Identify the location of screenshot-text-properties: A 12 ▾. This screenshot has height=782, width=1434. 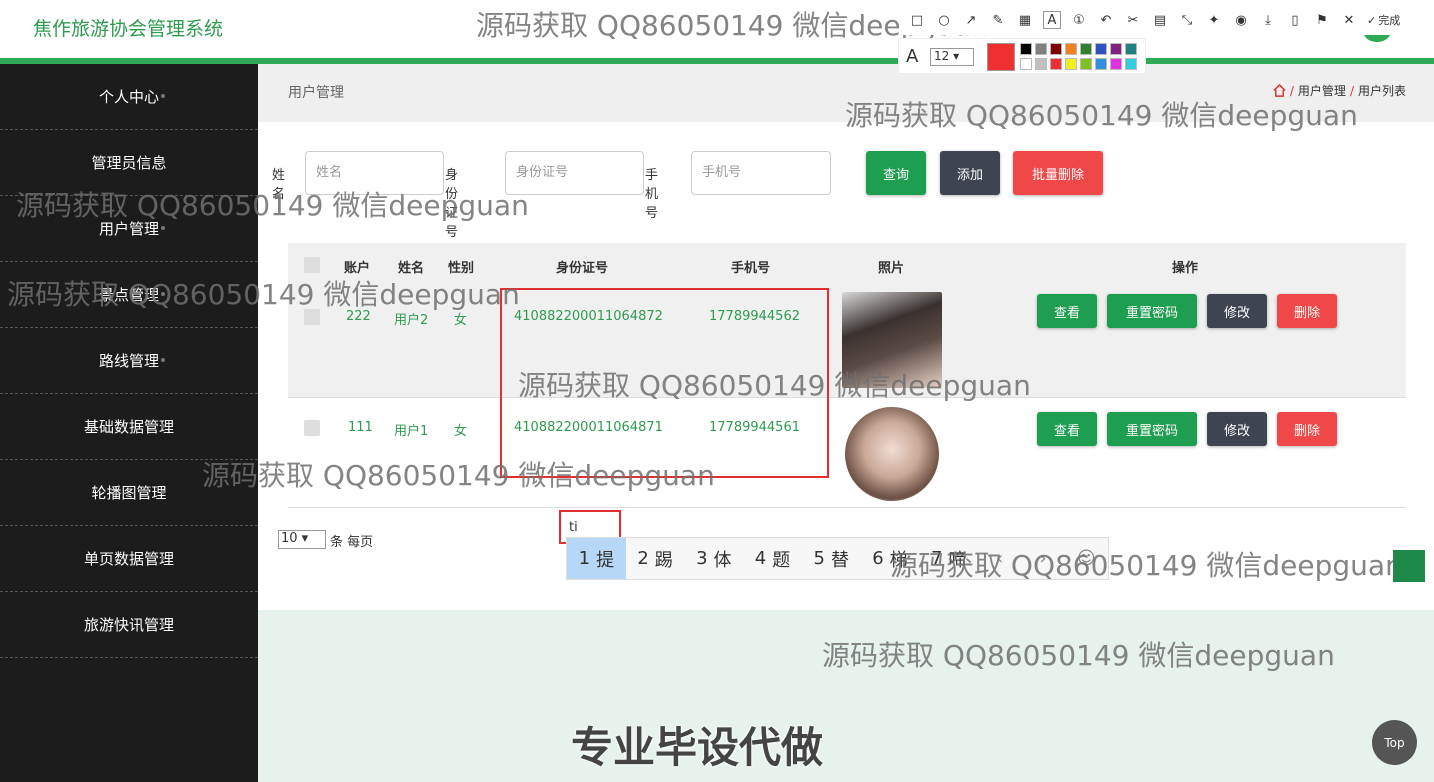
(1022, 56).